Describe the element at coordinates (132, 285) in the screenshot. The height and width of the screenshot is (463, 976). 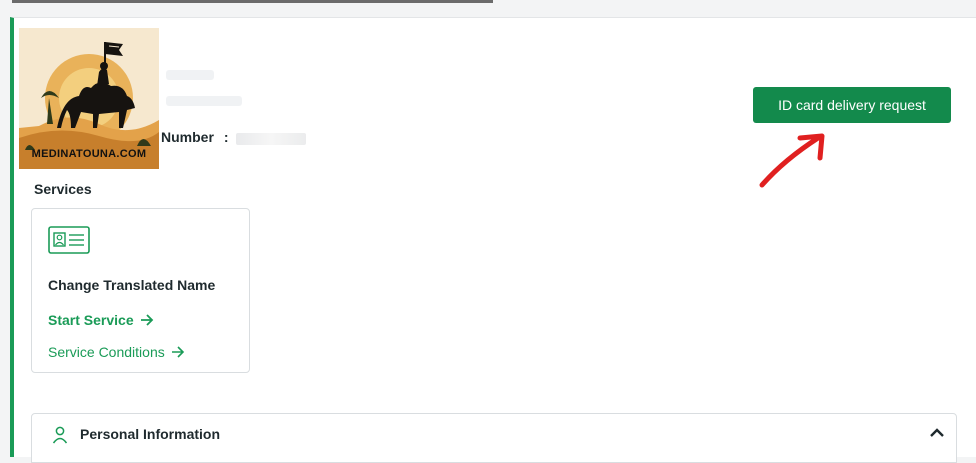
I see `service-name: Change Translated Name` at that location.